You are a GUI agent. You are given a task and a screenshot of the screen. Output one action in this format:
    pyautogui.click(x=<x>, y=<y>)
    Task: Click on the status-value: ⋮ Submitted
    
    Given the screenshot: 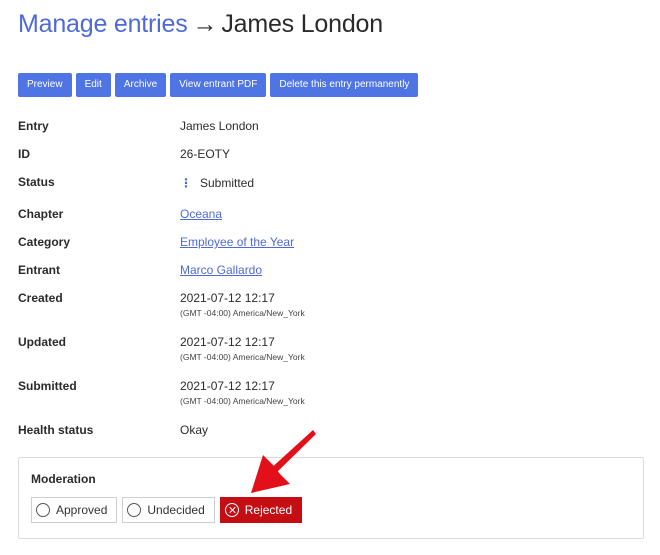 What is the action you would take?
    pyautogui.click(x=217, y=183)
    